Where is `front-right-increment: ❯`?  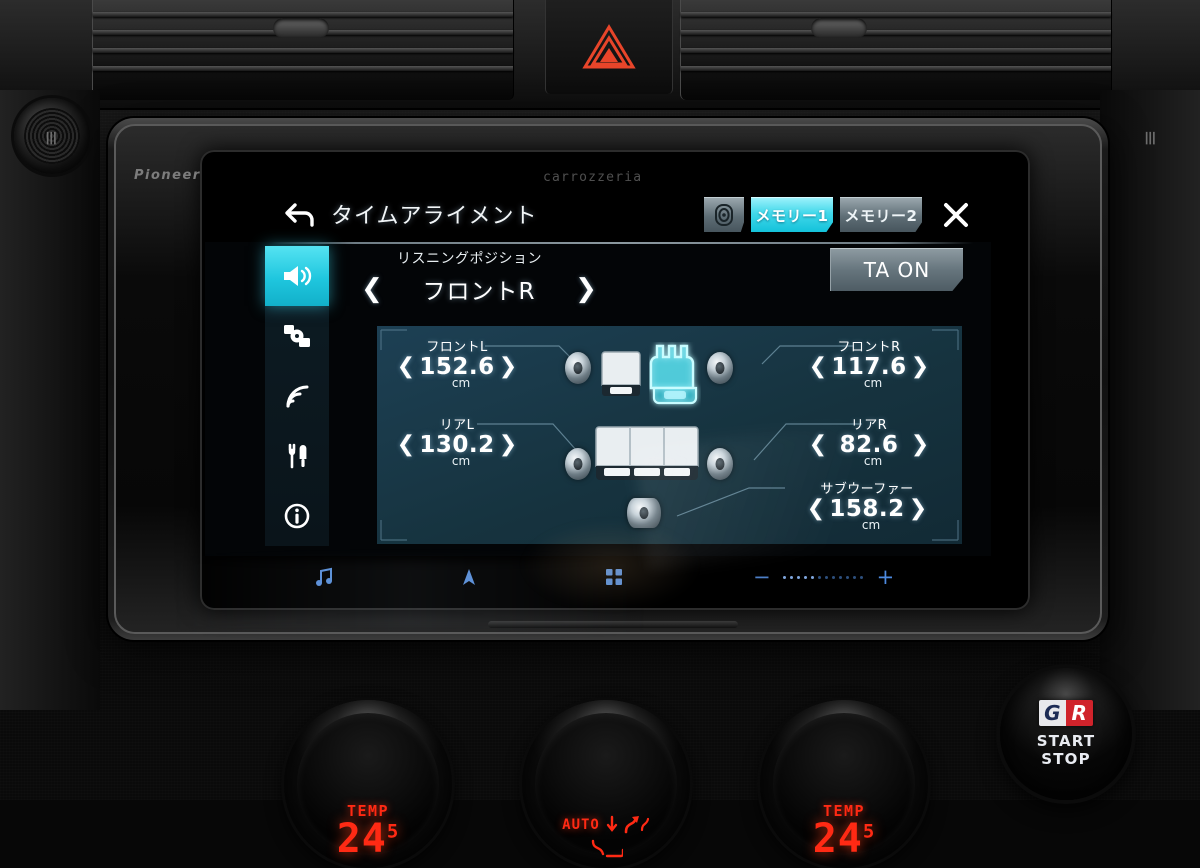 front-right-increment: ❯ is located at coordinates (920, 367).